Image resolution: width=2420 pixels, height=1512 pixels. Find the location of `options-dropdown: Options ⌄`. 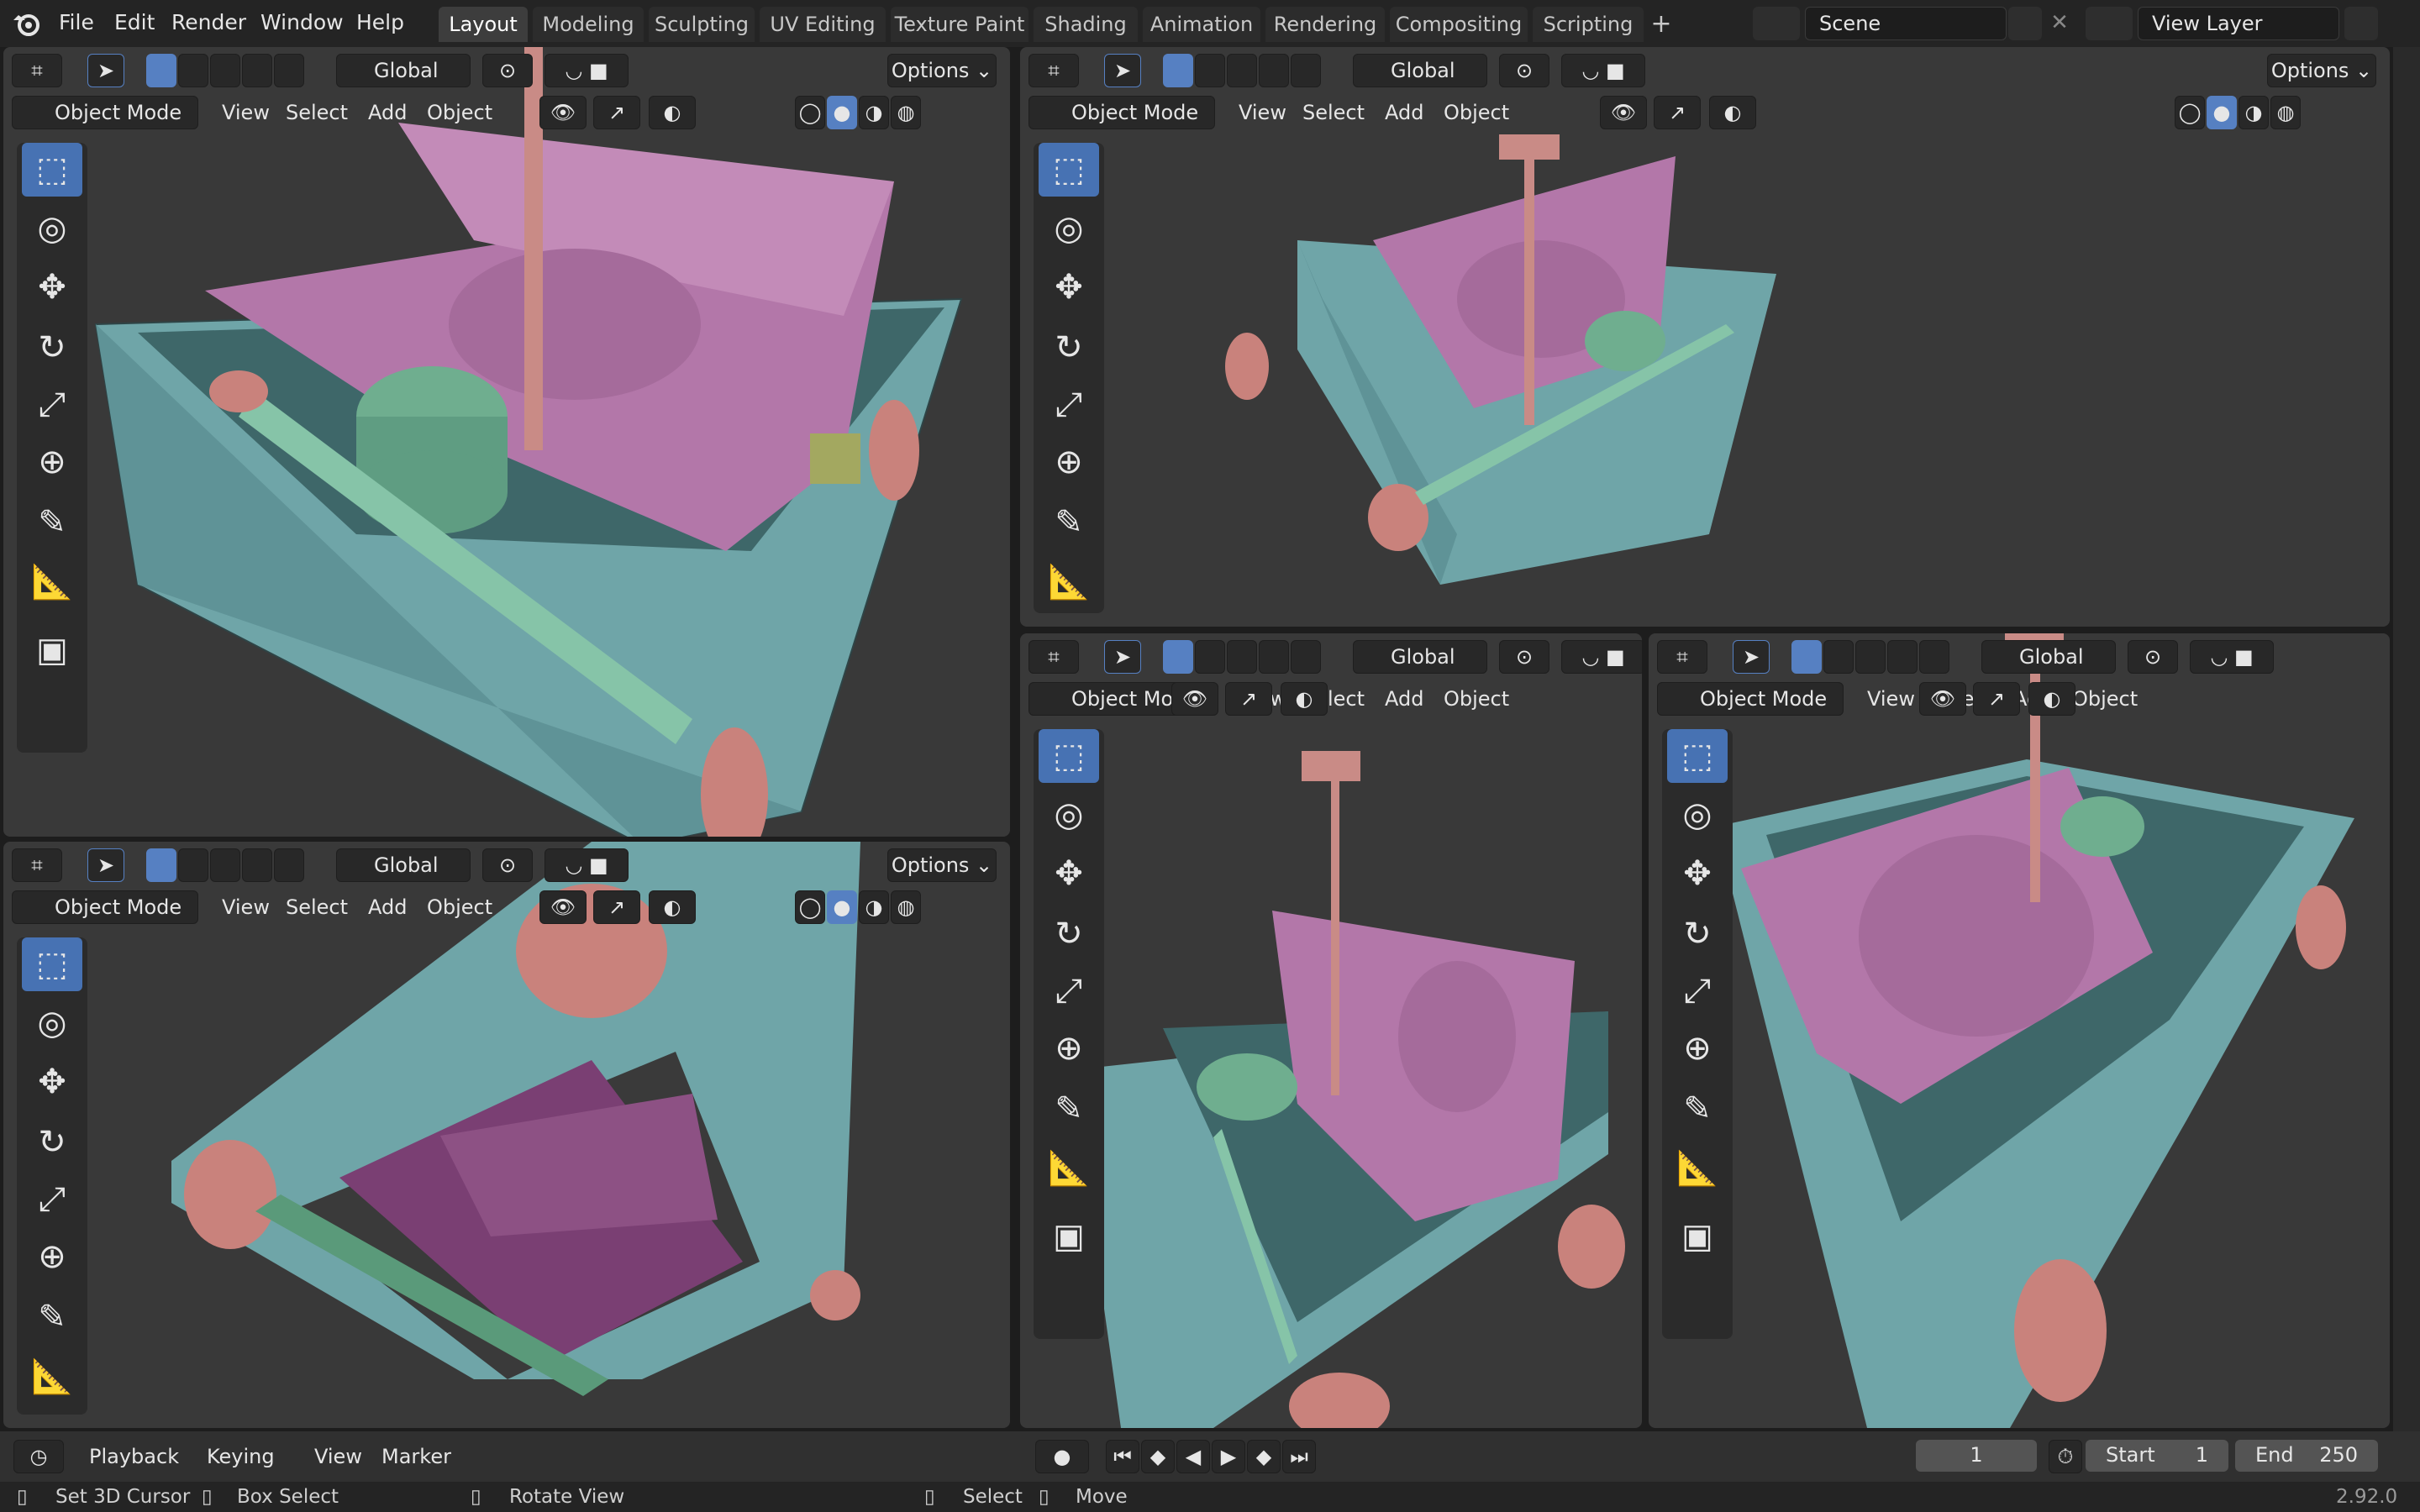

options-dropdown: Options ⌄ is located at coordinates (942, 865).